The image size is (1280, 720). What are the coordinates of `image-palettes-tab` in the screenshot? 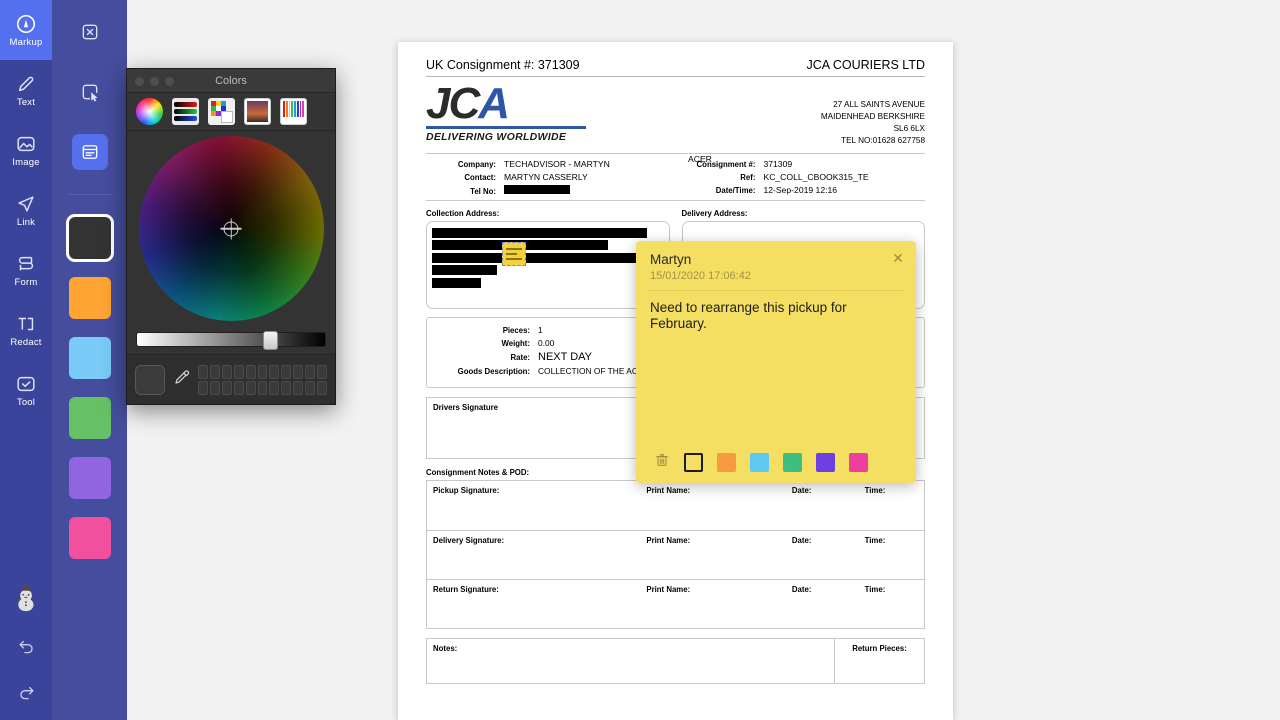 It's located at (257, 111).